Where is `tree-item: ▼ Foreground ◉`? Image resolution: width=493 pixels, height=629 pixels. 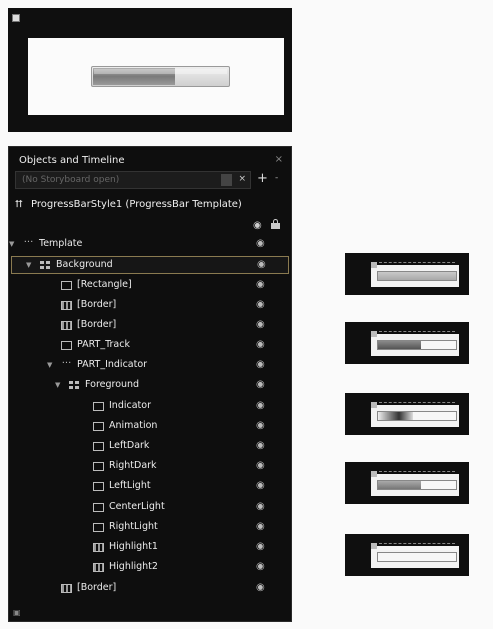
tree-item: ▼ Foreground ◉ is located at coordinates (150, 386).